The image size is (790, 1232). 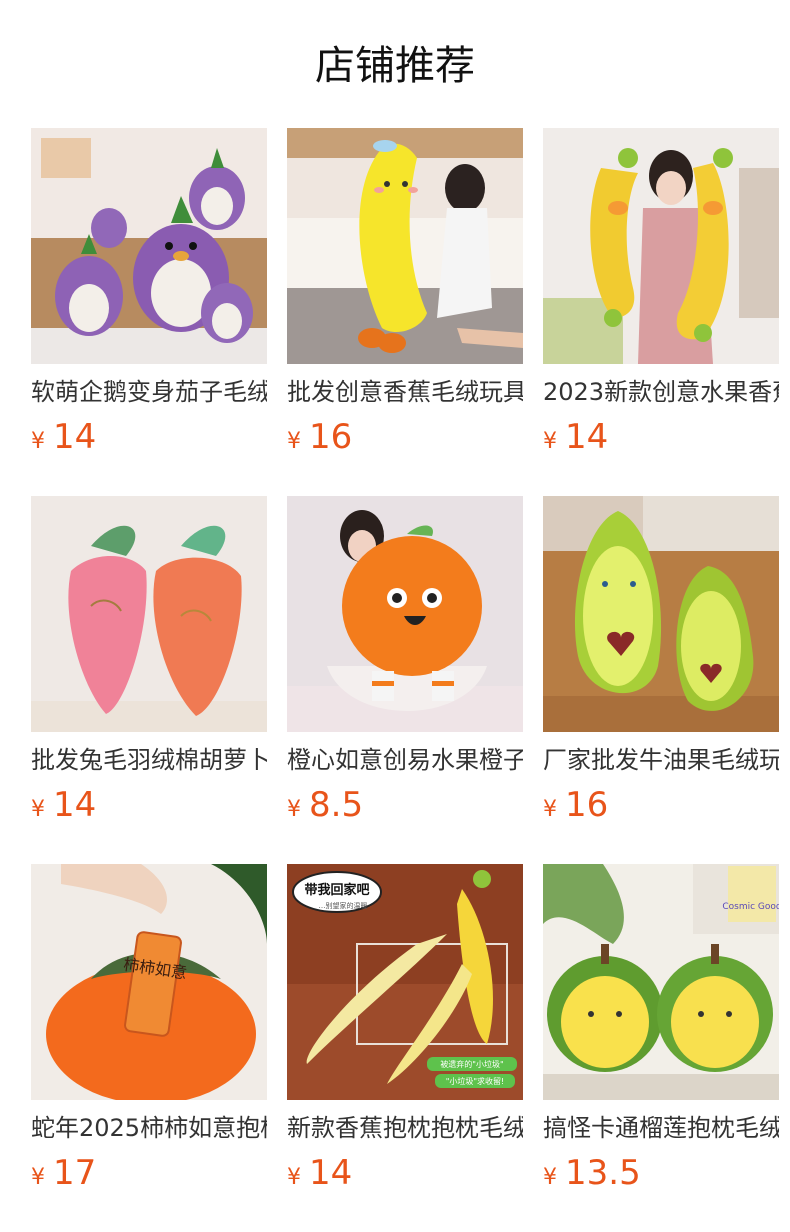 What do you see at coordinates (661, 614) in the screenshot?
I see `avocado-plush-image` at bounding box center [661, 614].